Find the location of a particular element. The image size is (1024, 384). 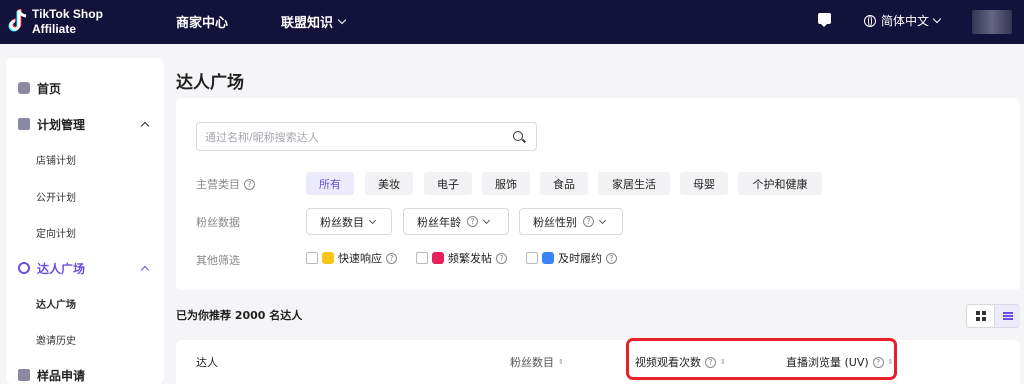

highlight-box is located at coordinates (761, 359).